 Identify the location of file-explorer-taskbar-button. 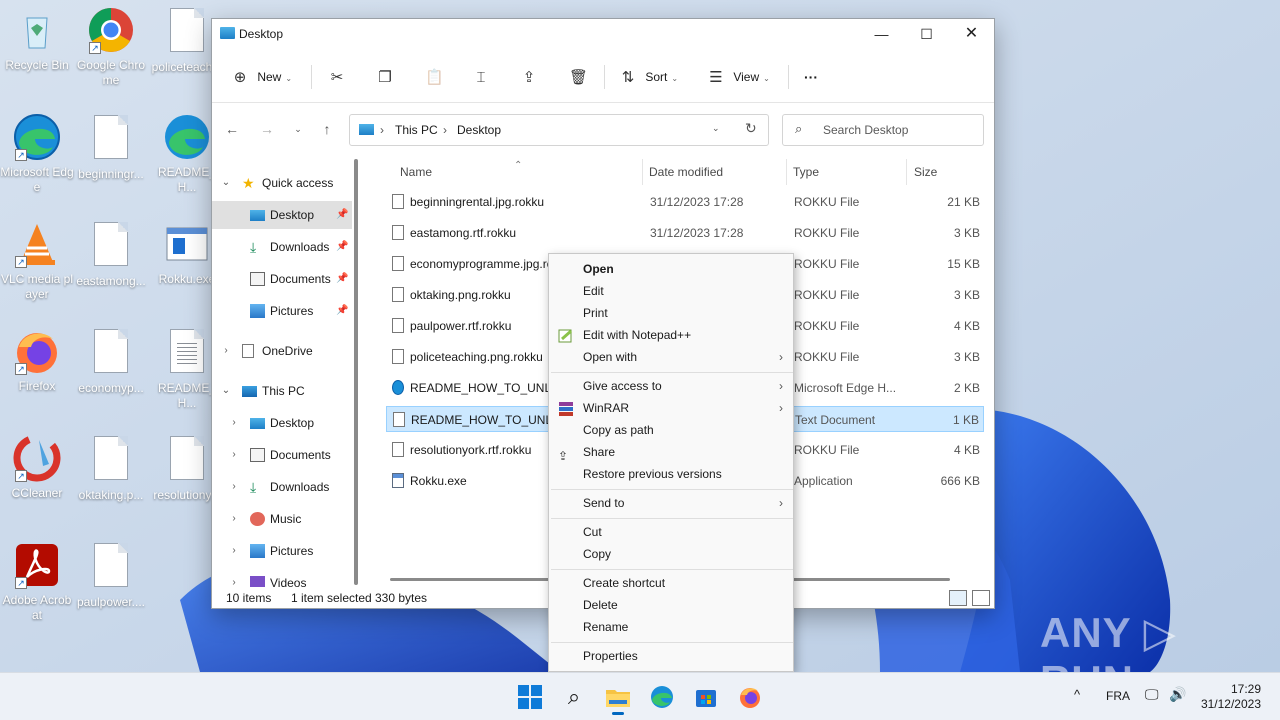
(618, 697).